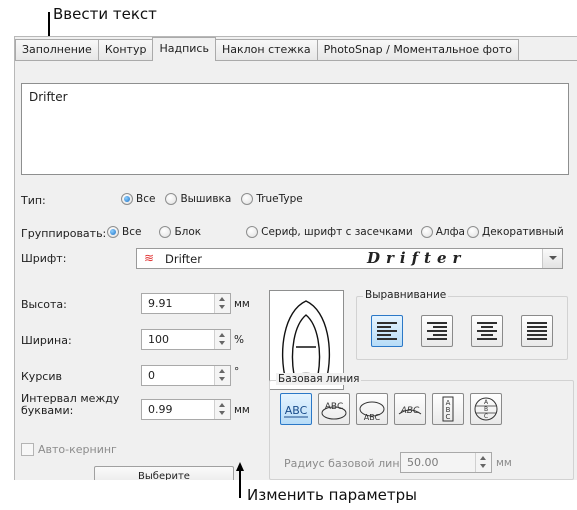 This screenshot has height=510, width=577. Describe the element at coordinates (242, 410) in the screenshot. I see `spacing-unit: мм` at that location.